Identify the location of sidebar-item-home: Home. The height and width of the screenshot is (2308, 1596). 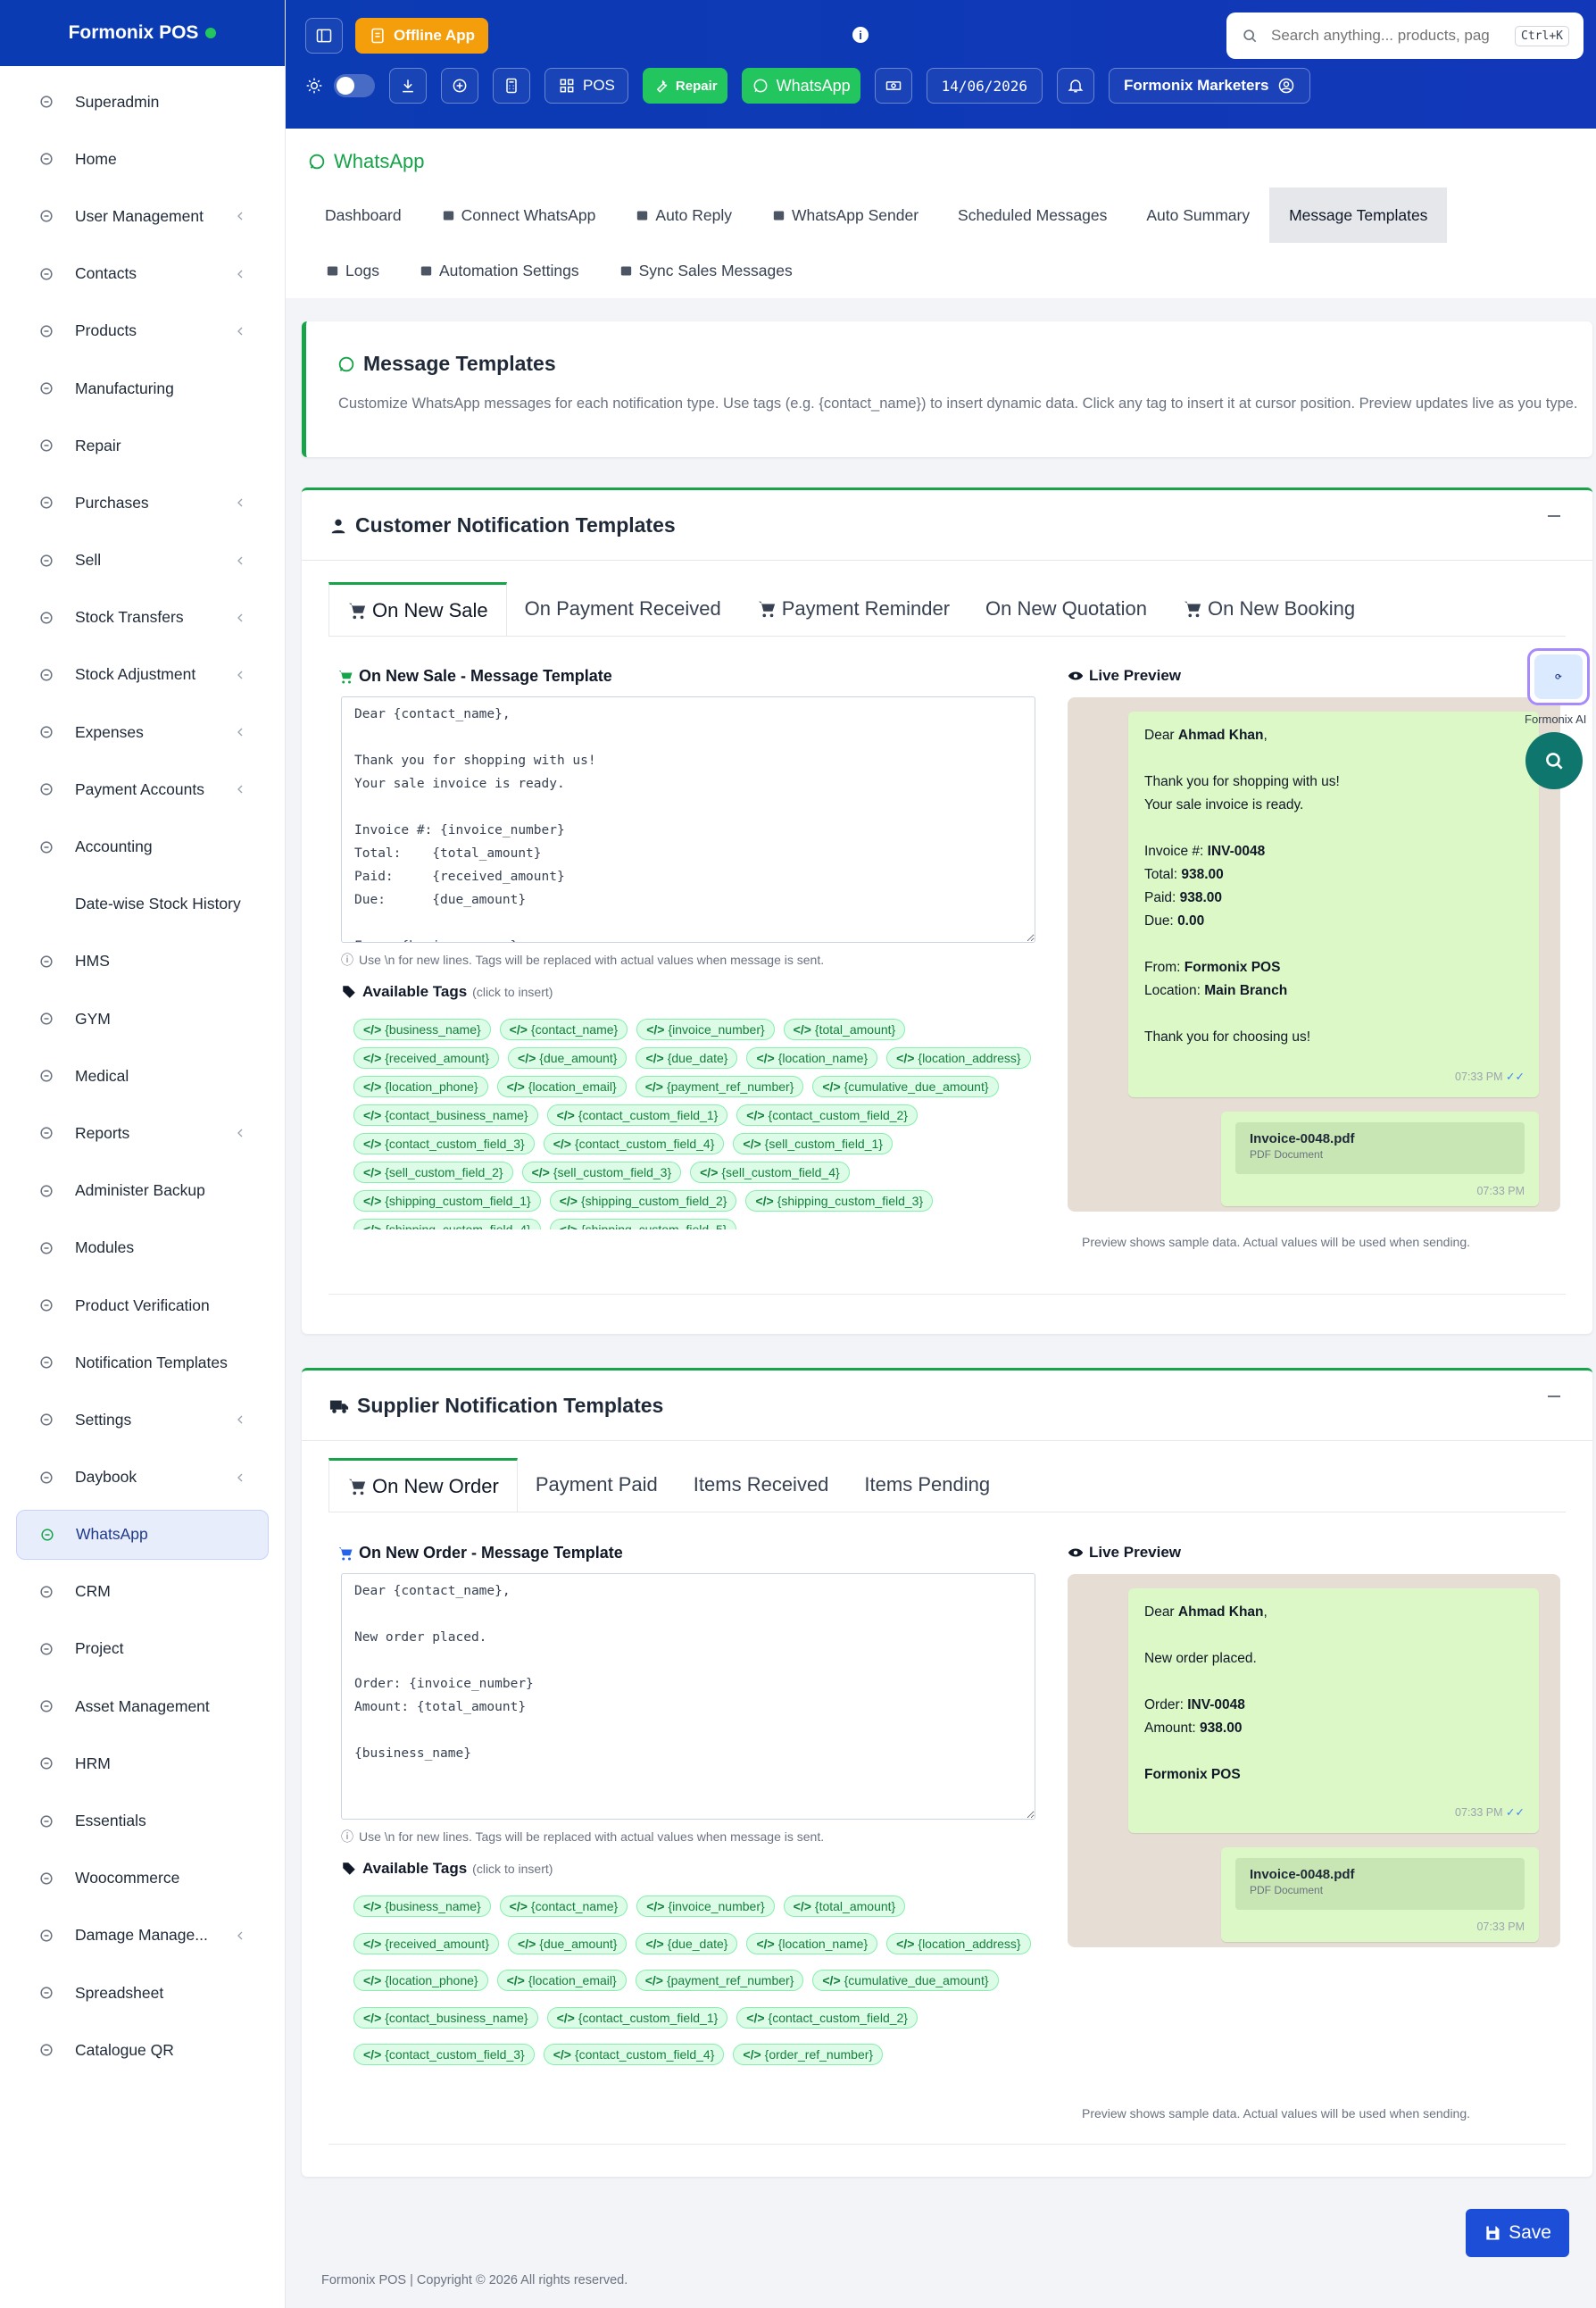
(142, 158).